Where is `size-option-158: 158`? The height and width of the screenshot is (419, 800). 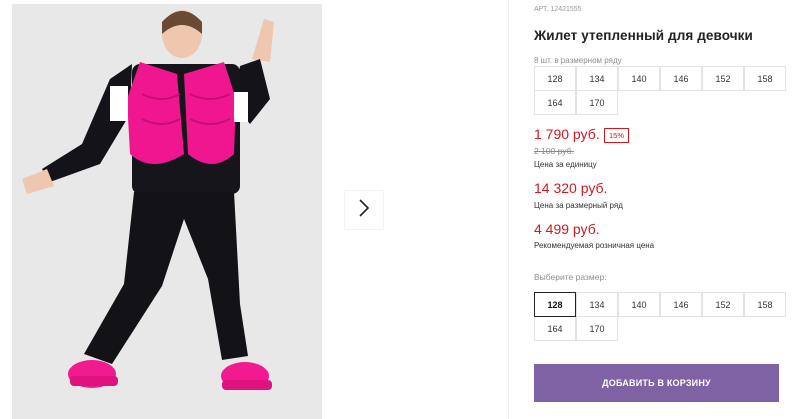 size-option-158: 158 is located at coordinates (765, 304).